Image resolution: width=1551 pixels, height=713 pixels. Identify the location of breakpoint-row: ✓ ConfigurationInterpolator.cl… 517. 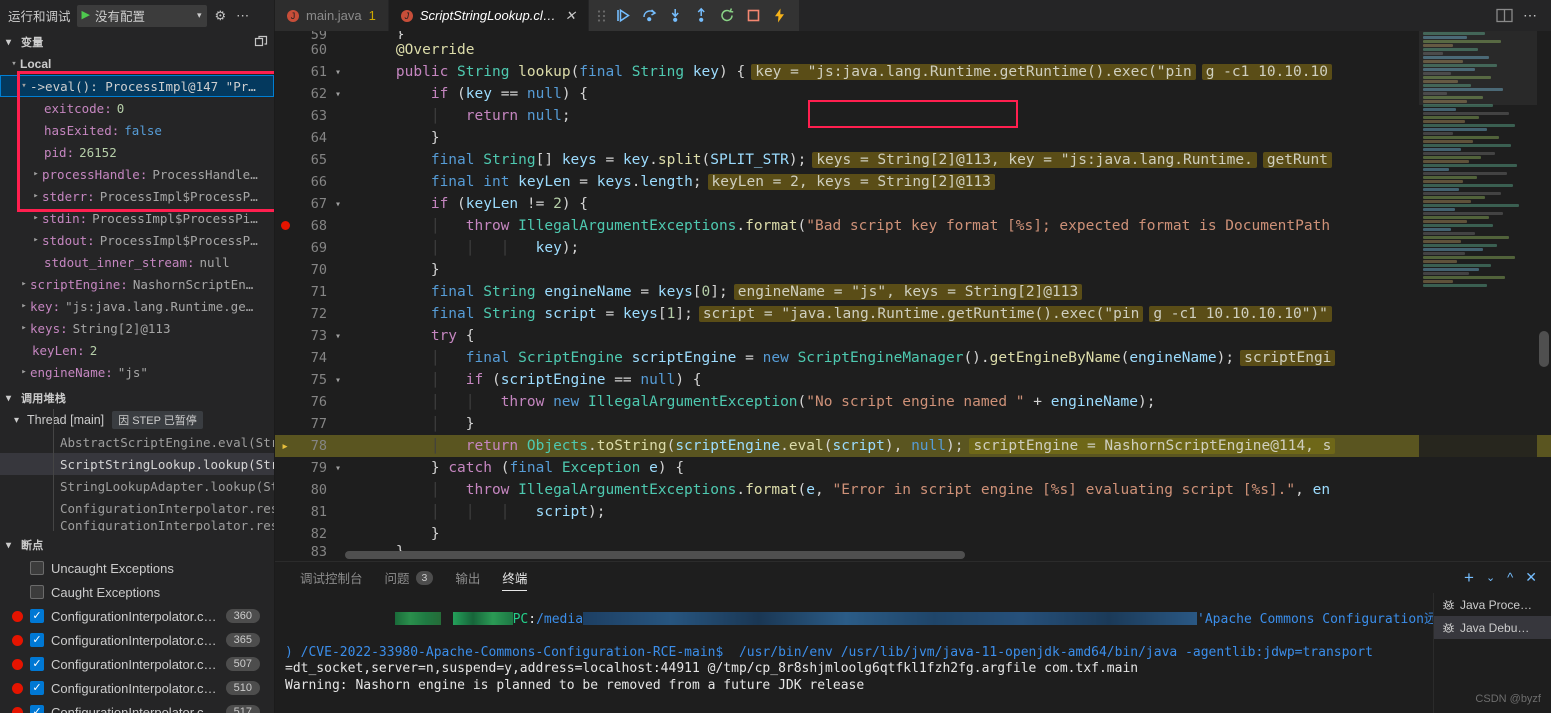
(137, 706).